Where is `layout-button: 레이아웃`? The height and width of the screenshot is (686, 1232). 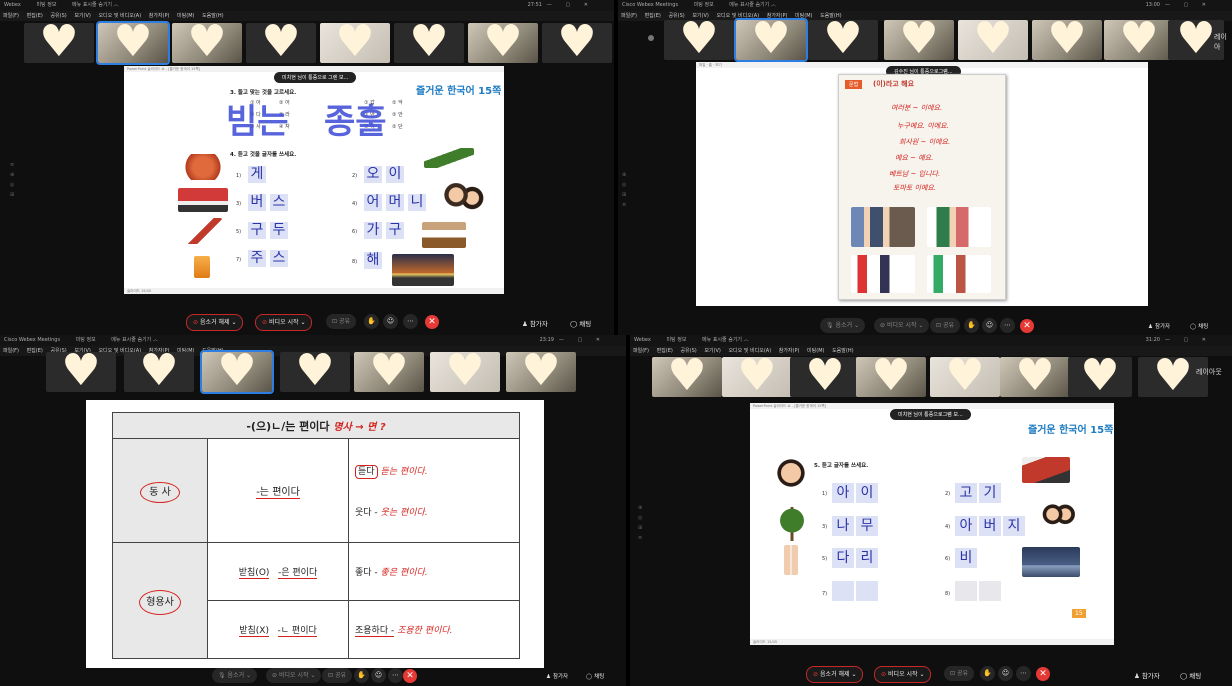
layout-button: 레이아웃 is located at coordinates (1209, 372).